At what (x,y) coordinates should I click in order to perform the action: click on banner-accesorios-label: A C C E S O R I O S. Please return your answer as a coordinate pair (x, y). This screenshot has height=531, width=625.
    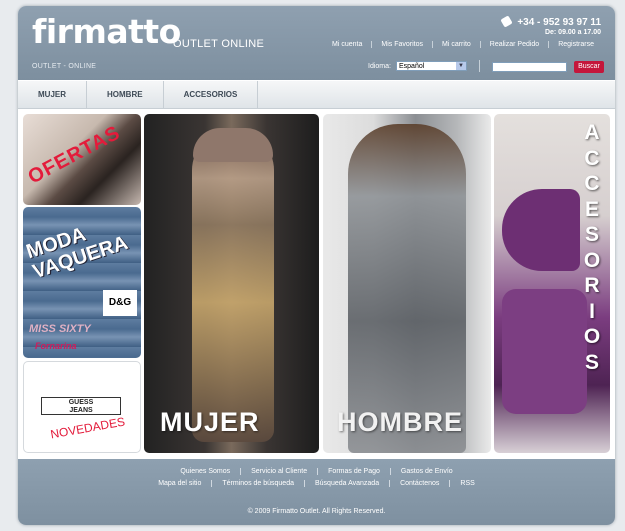
    Looking at the image, I should click on (592, 247).